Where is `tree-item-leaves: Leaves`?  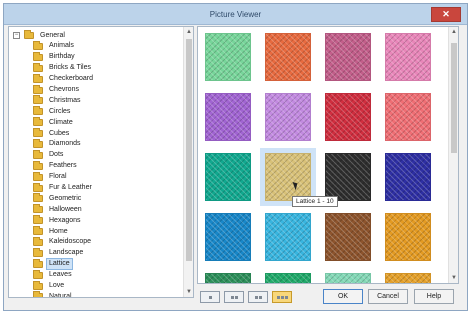 tree-item-leaves: Leaves is located at coordinates (64, 275).